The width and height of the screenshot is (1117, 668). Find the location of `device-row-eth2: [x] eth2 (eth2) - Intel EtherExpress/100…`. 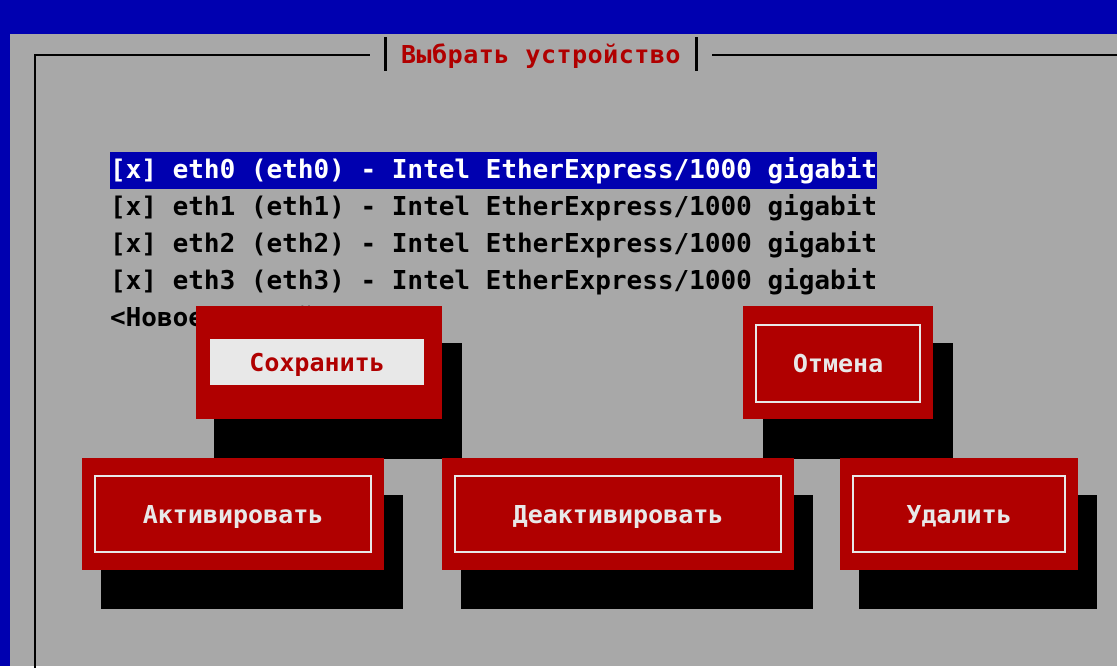

device-row-eth2: [x] eth2 (eth2) - Intel EtherExpress/100… is located at coordinates (493, 244).